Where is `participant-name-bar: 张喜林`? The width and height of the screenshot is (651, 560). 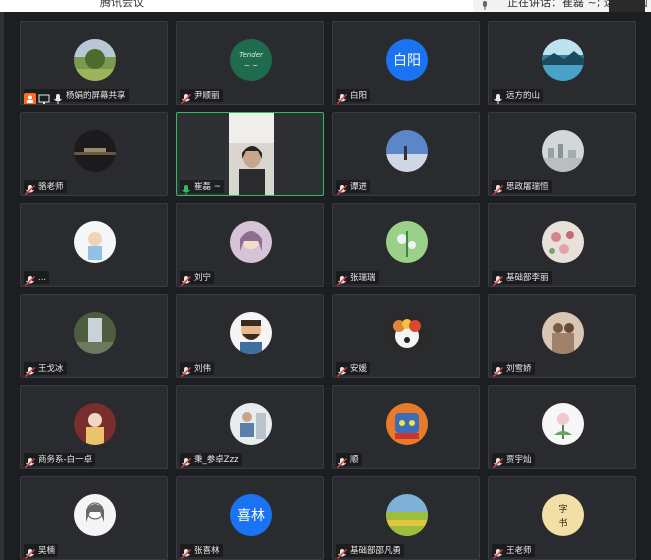 participant-name-bar: 张喜林 is located at coordinates (201, 551).